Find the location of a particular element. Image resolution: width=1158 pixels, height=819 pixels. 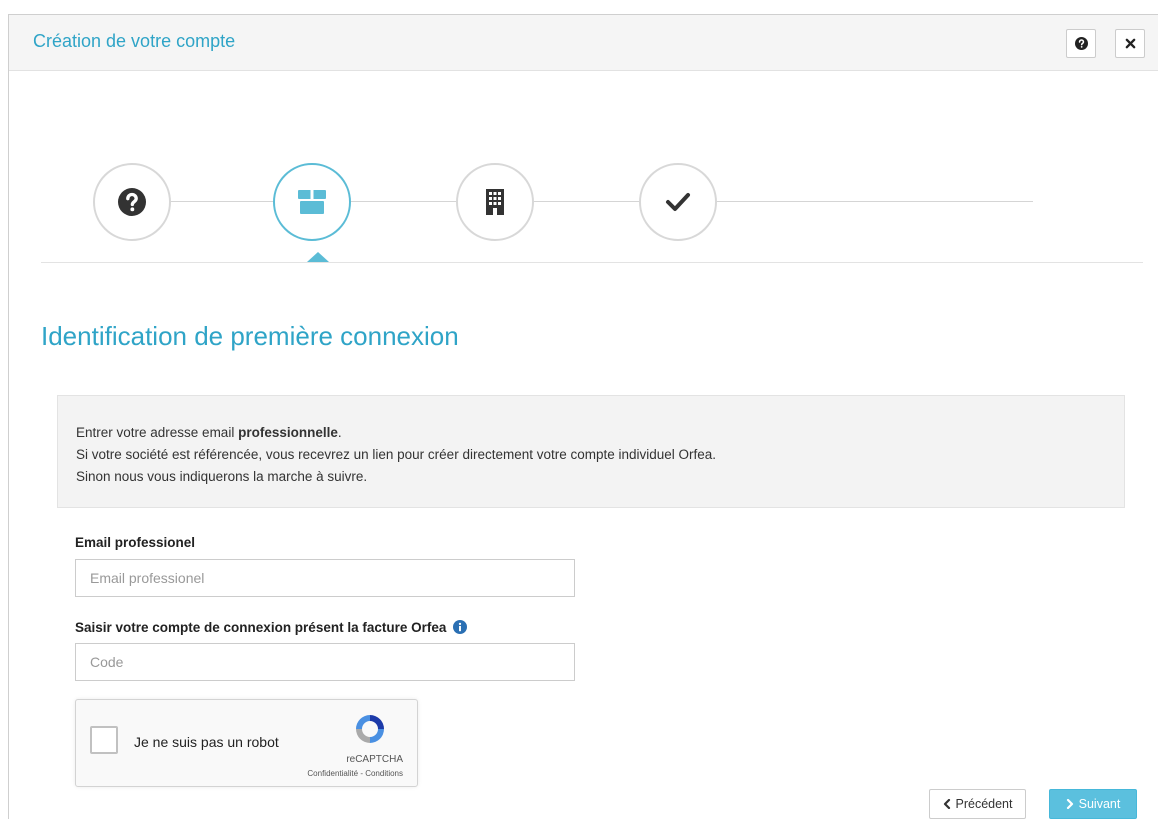

info-circle-icon is located at coordinates (460, 627).